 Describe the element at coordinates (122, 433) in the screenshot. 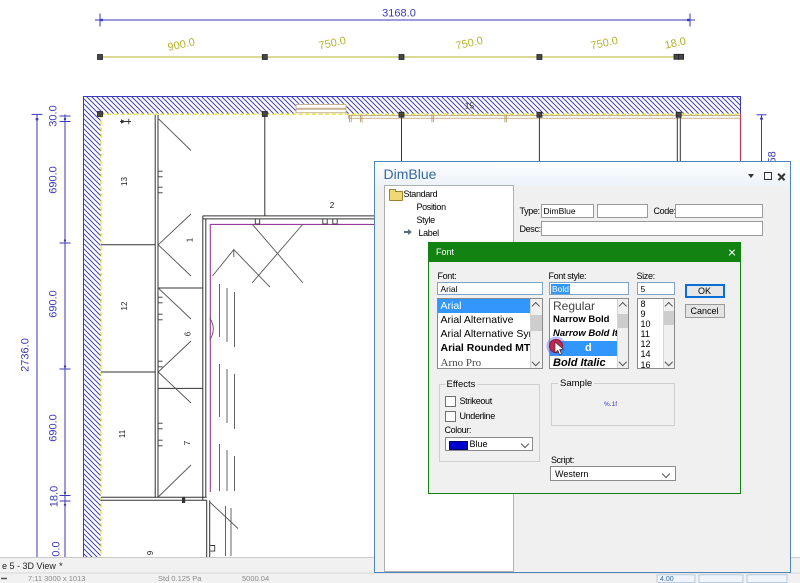

I see `svg-text: 11` at that location.